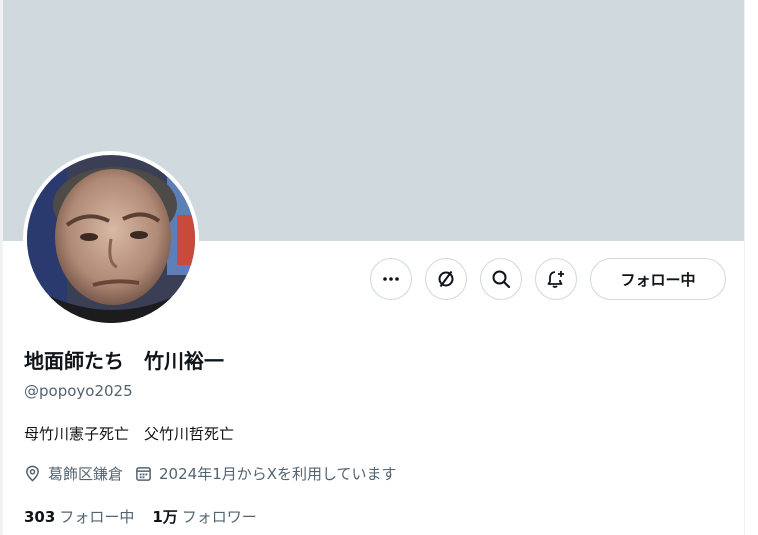  What do you see at coordinates (40, 517) in the screenshot?
I see `following-count: 303` at bounding box center [40, 517].